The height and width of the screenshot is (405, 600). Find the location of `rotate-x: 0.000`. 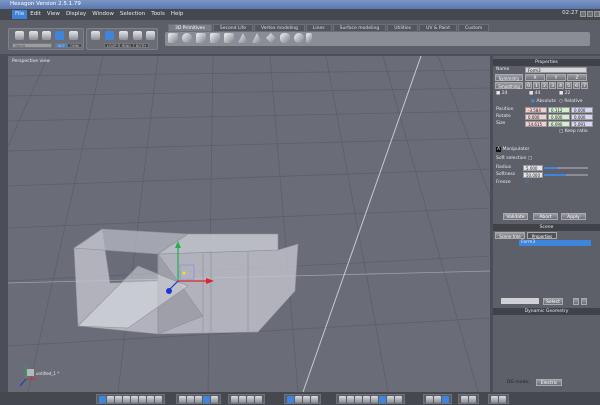

rotate-x: 0.000 is located at coordinates (536, 117).